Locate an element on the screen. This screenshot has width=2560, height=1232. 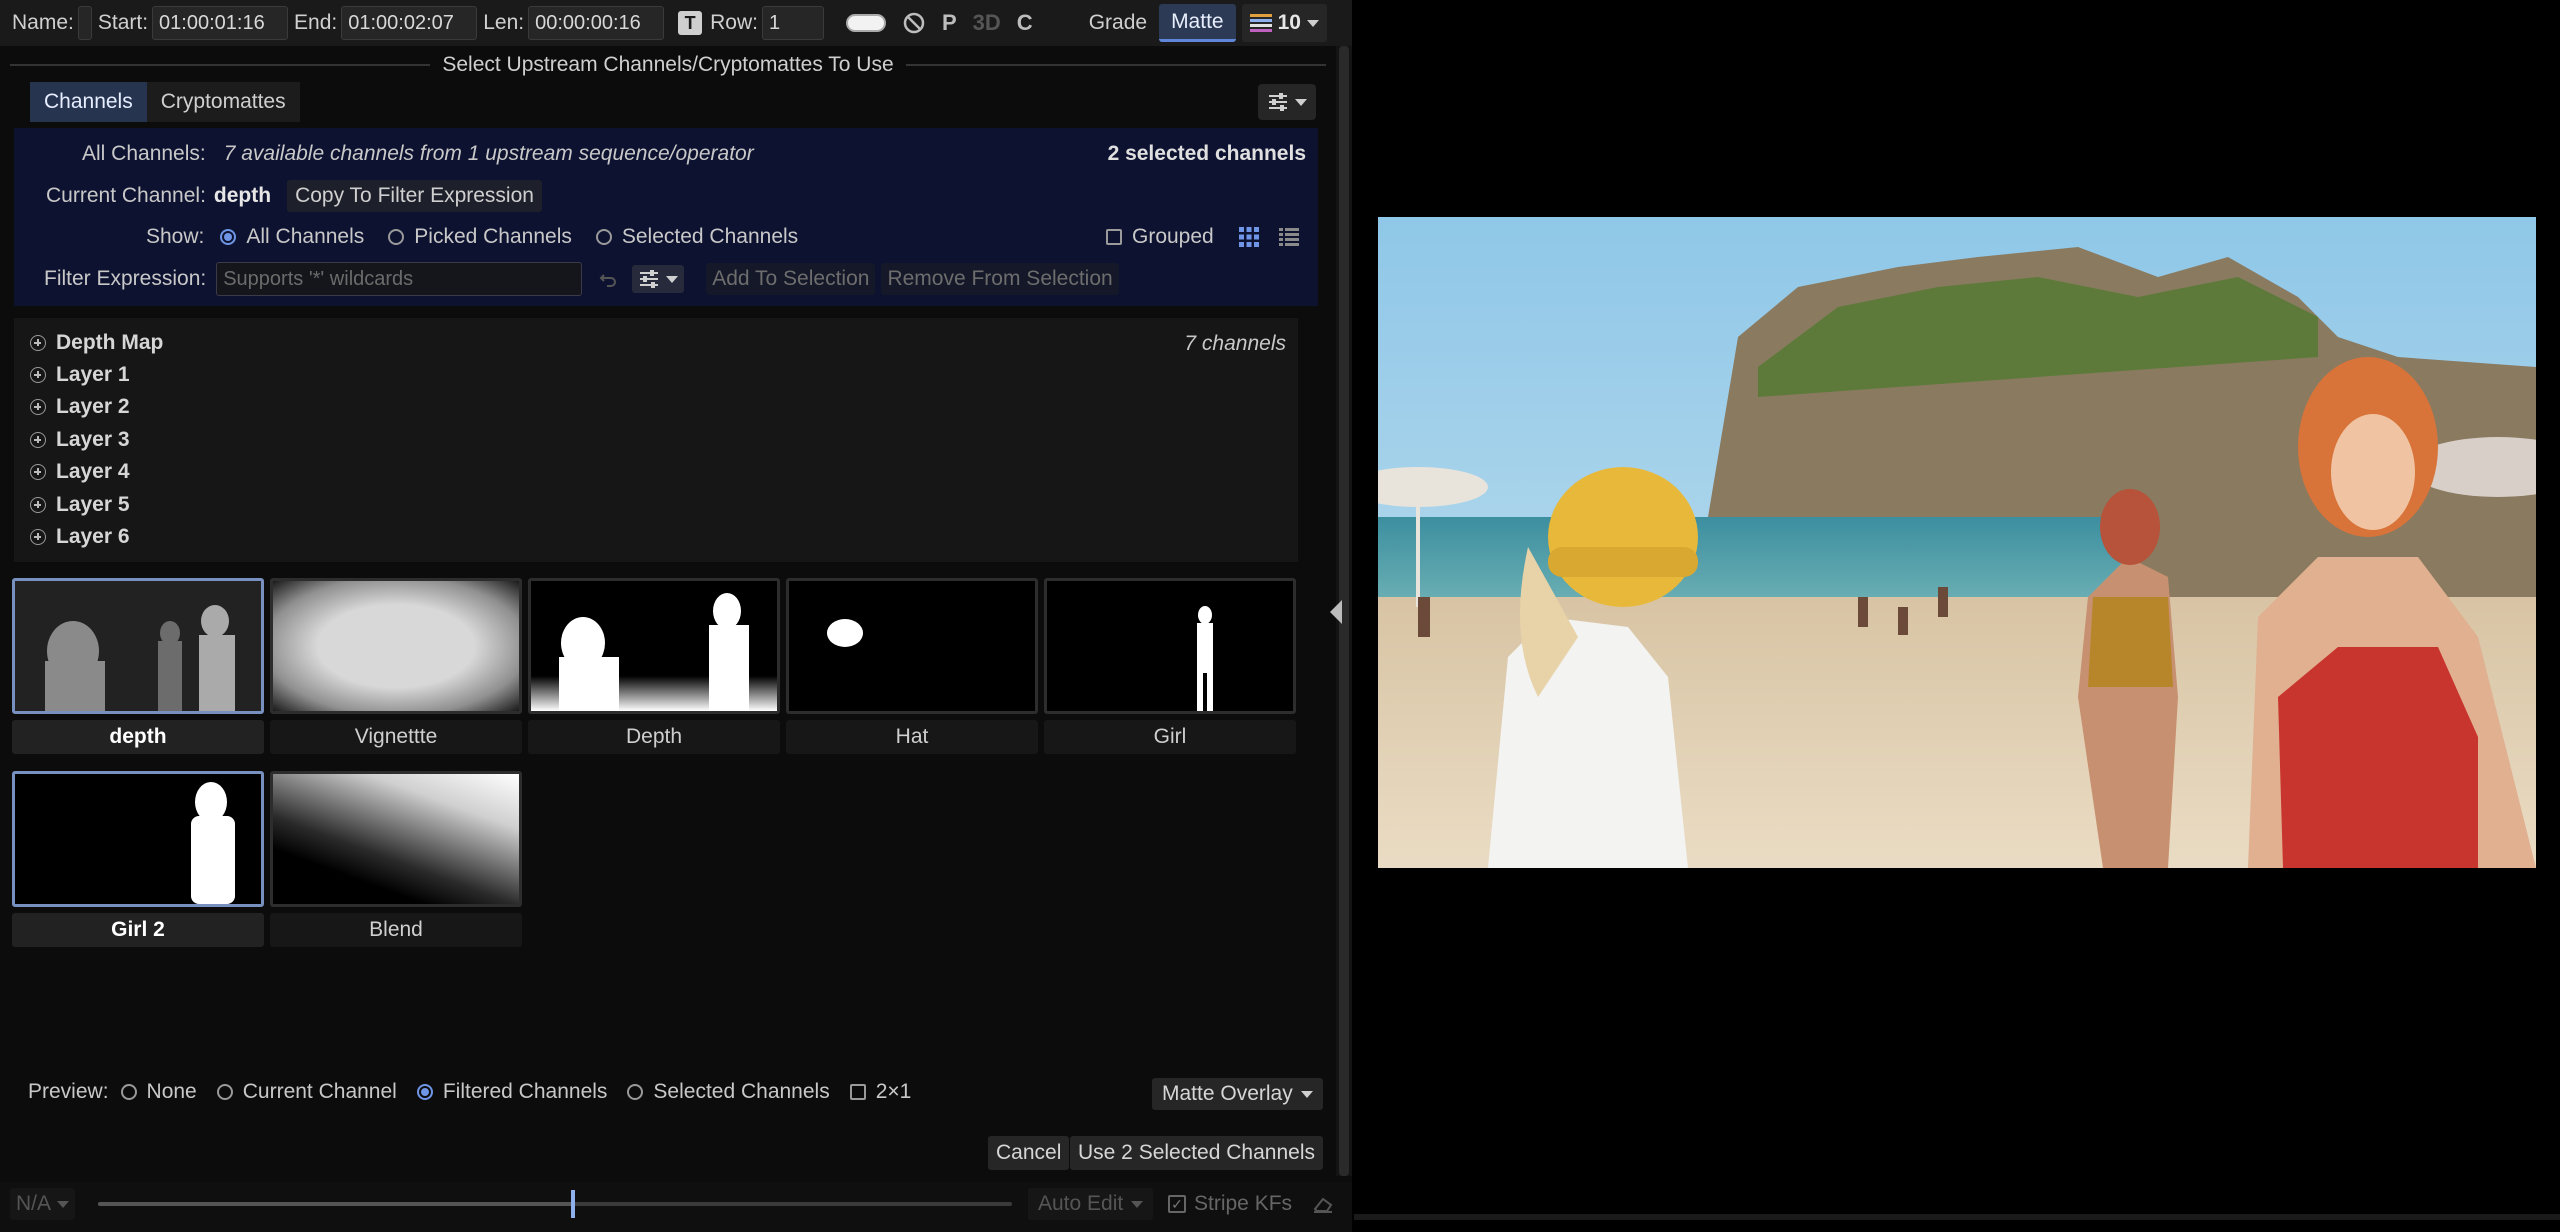
channel-thumb-depth-2: Depth is located at coordinates (654, 666).